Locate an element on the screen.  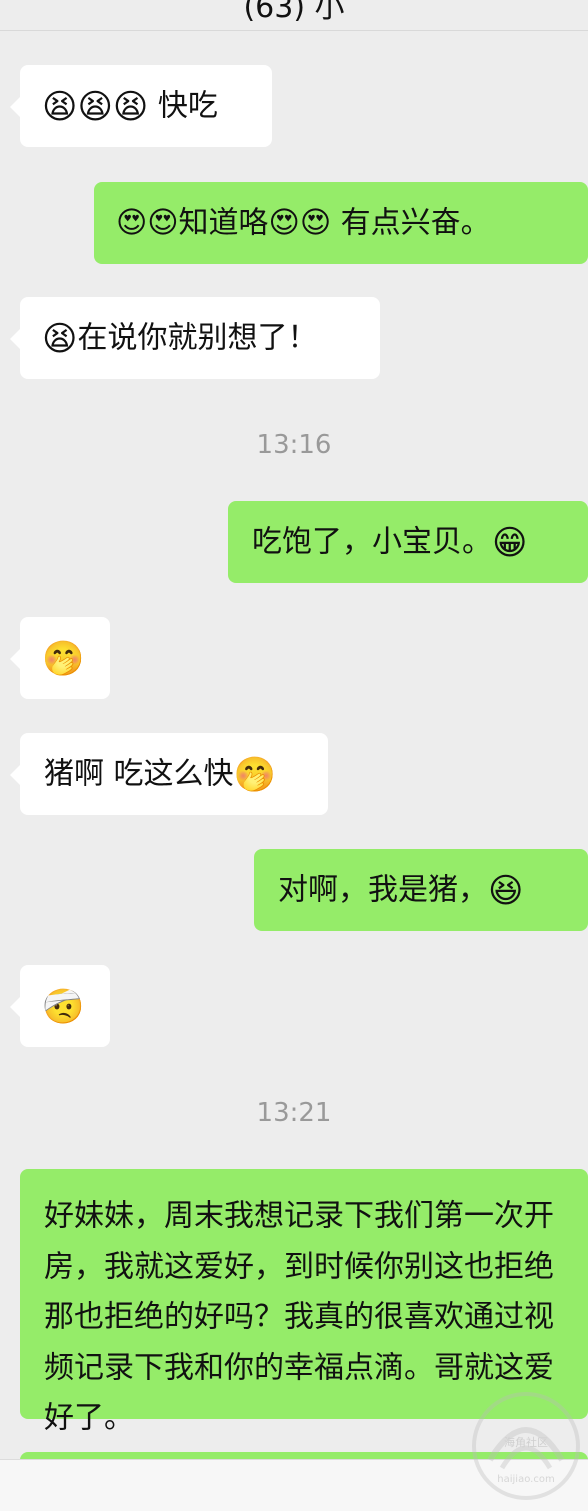
message-bubble-outgoing: 对啊，我是猪，😆 is located at coordinates (421, 890).